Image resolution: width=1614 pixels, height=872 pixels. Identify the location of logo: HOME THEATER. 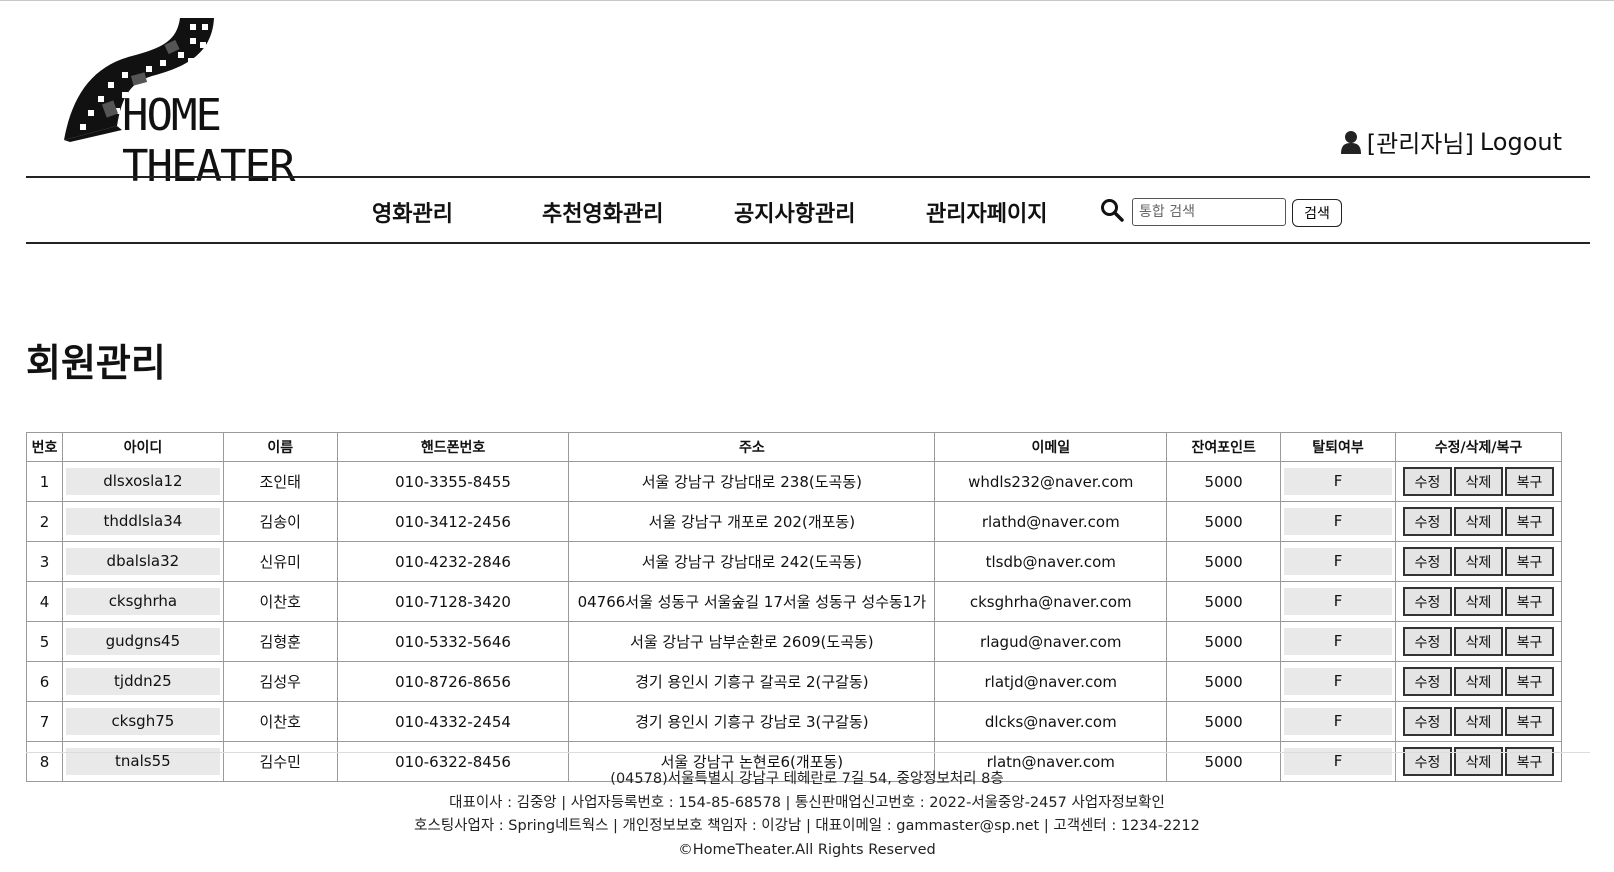
(232, 104).